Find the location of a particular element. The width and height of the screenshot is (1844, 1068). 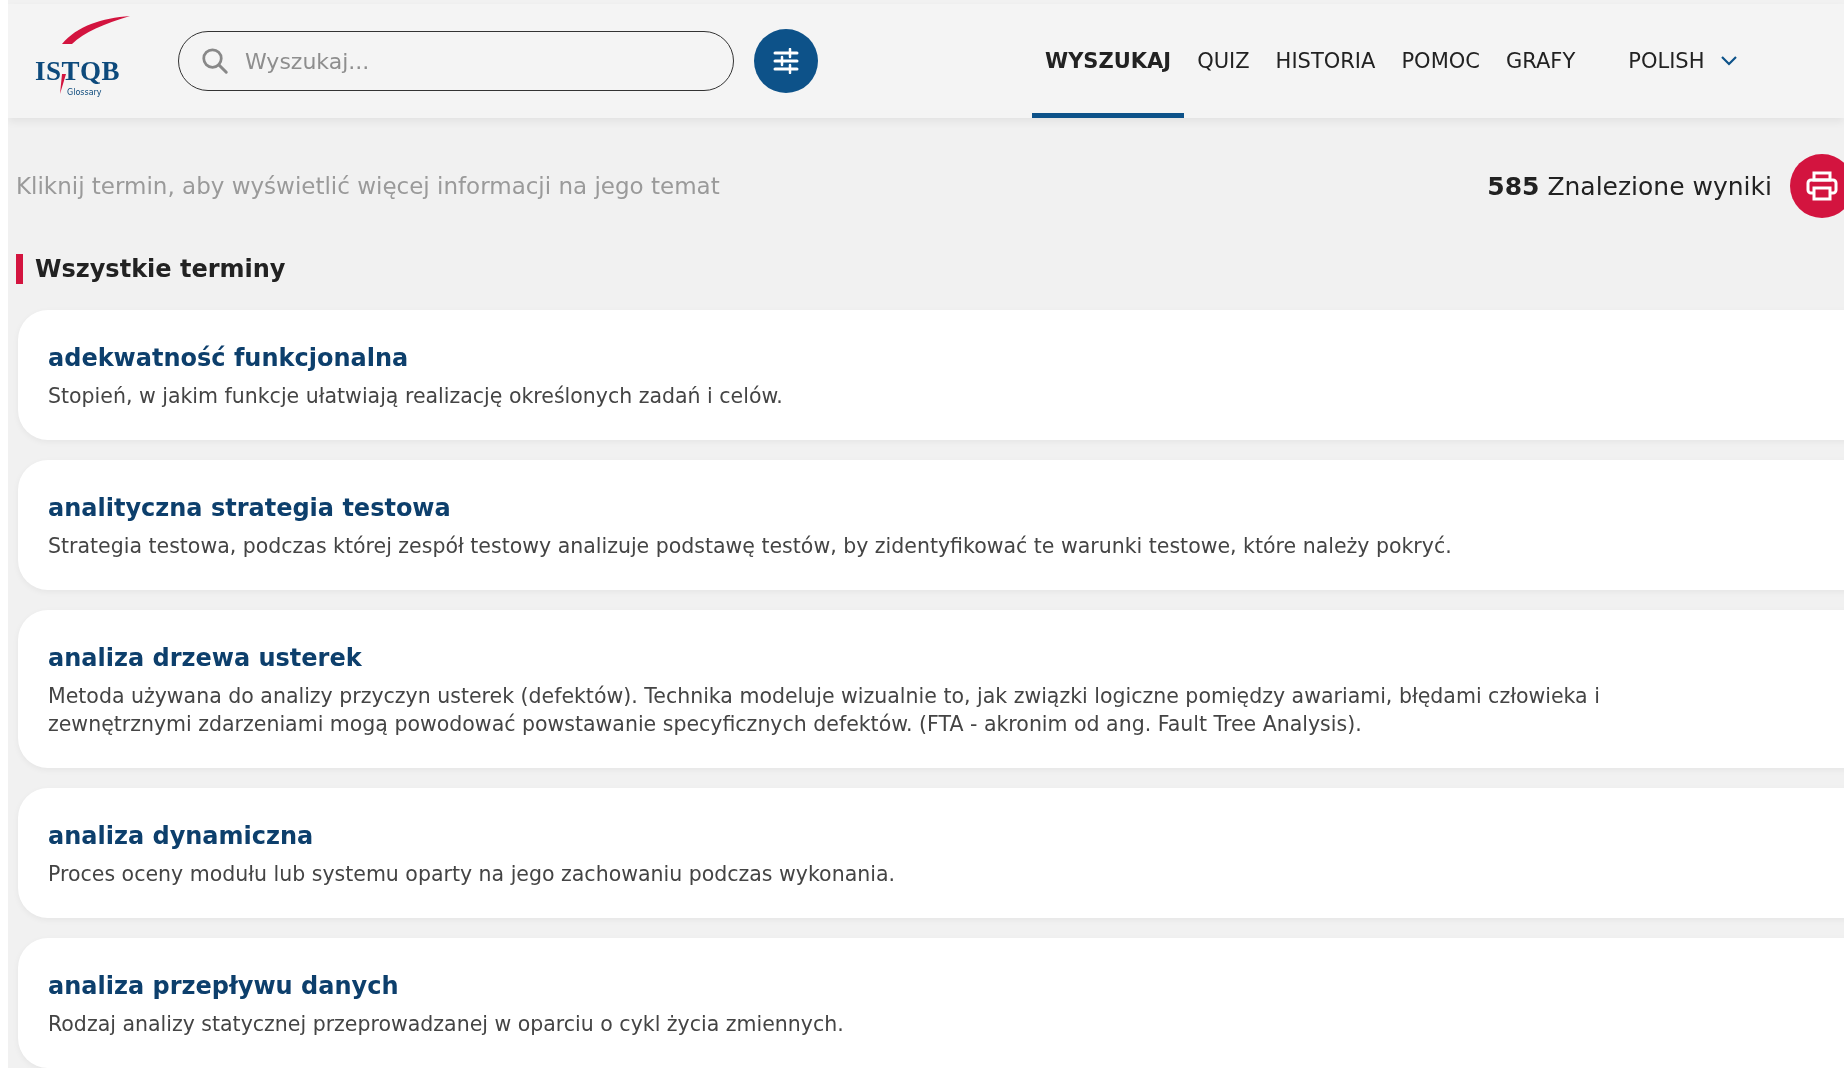

term-definition: Metoda używana do analizy przyczyn usterek (defektów). Technika modeluje wizualnie to, jak związki logiczne pomiędzy awariami, błędami człowieka i zewnętrznymi zdarzeniami mogą powodować powstawanie specyficznych defektów. (FTA - akronim od ang. Fault Tree Analysis). is located at coordinates (824, 710).